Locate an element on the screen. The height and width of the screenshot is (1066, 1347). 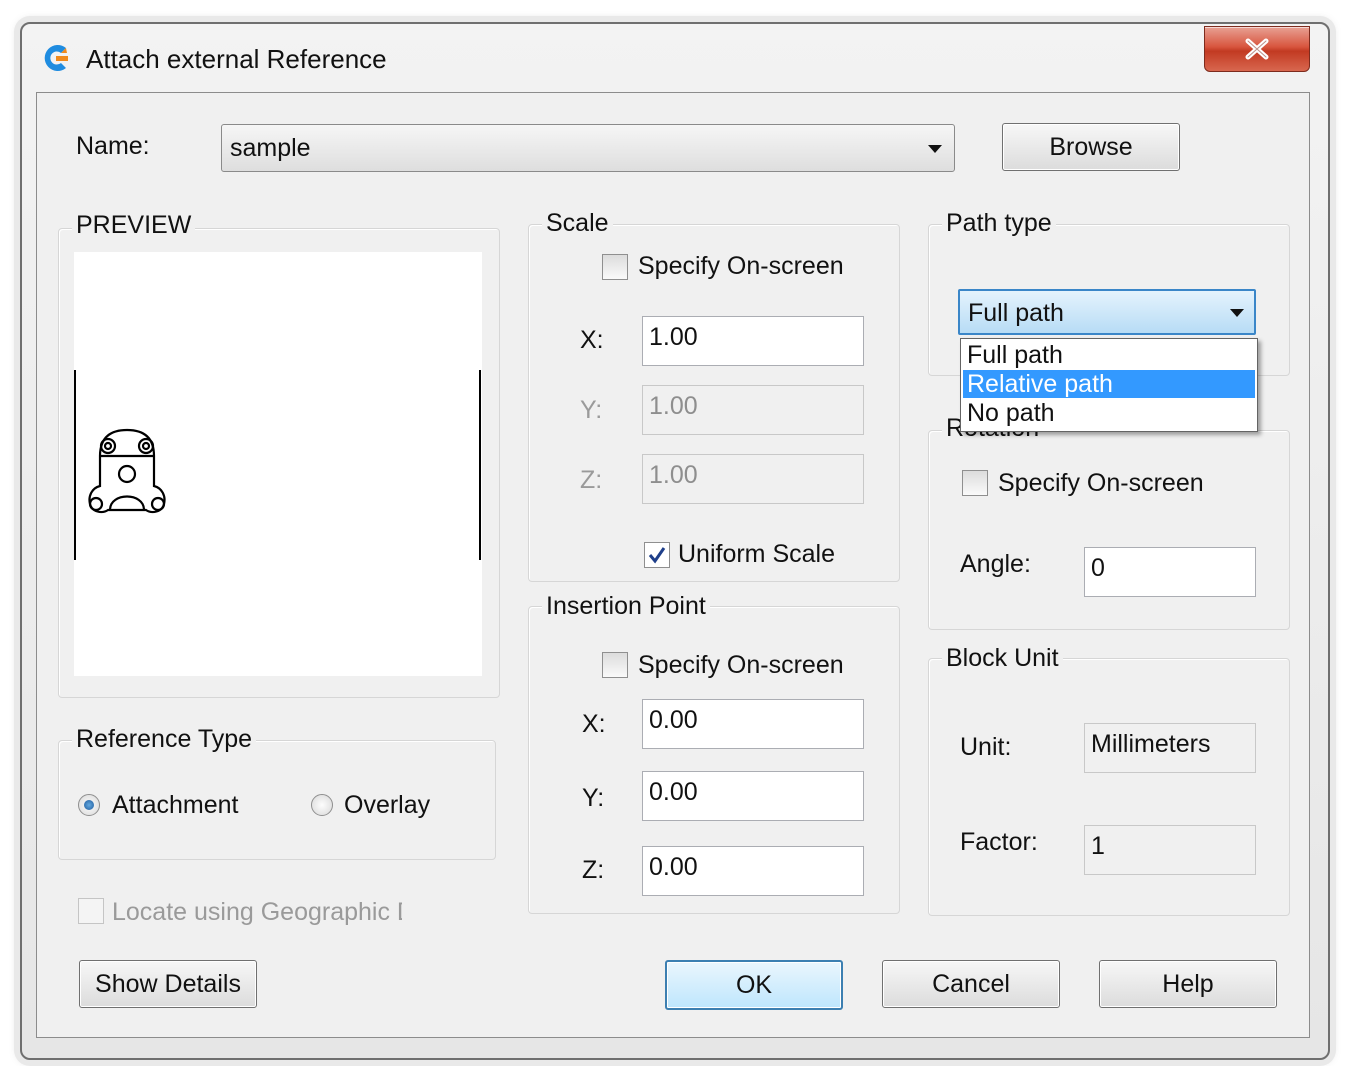
name-label: Name: is located at coordinates (113, 146).